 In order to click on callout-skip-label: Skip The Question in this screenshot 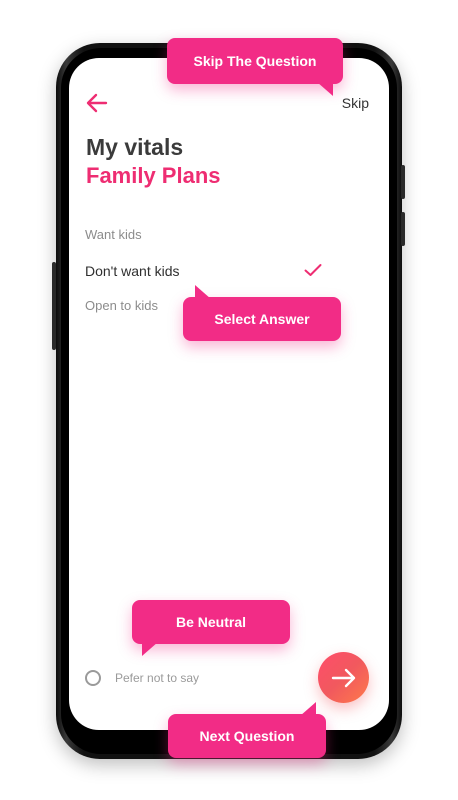, I will do `click(255, 61)`.